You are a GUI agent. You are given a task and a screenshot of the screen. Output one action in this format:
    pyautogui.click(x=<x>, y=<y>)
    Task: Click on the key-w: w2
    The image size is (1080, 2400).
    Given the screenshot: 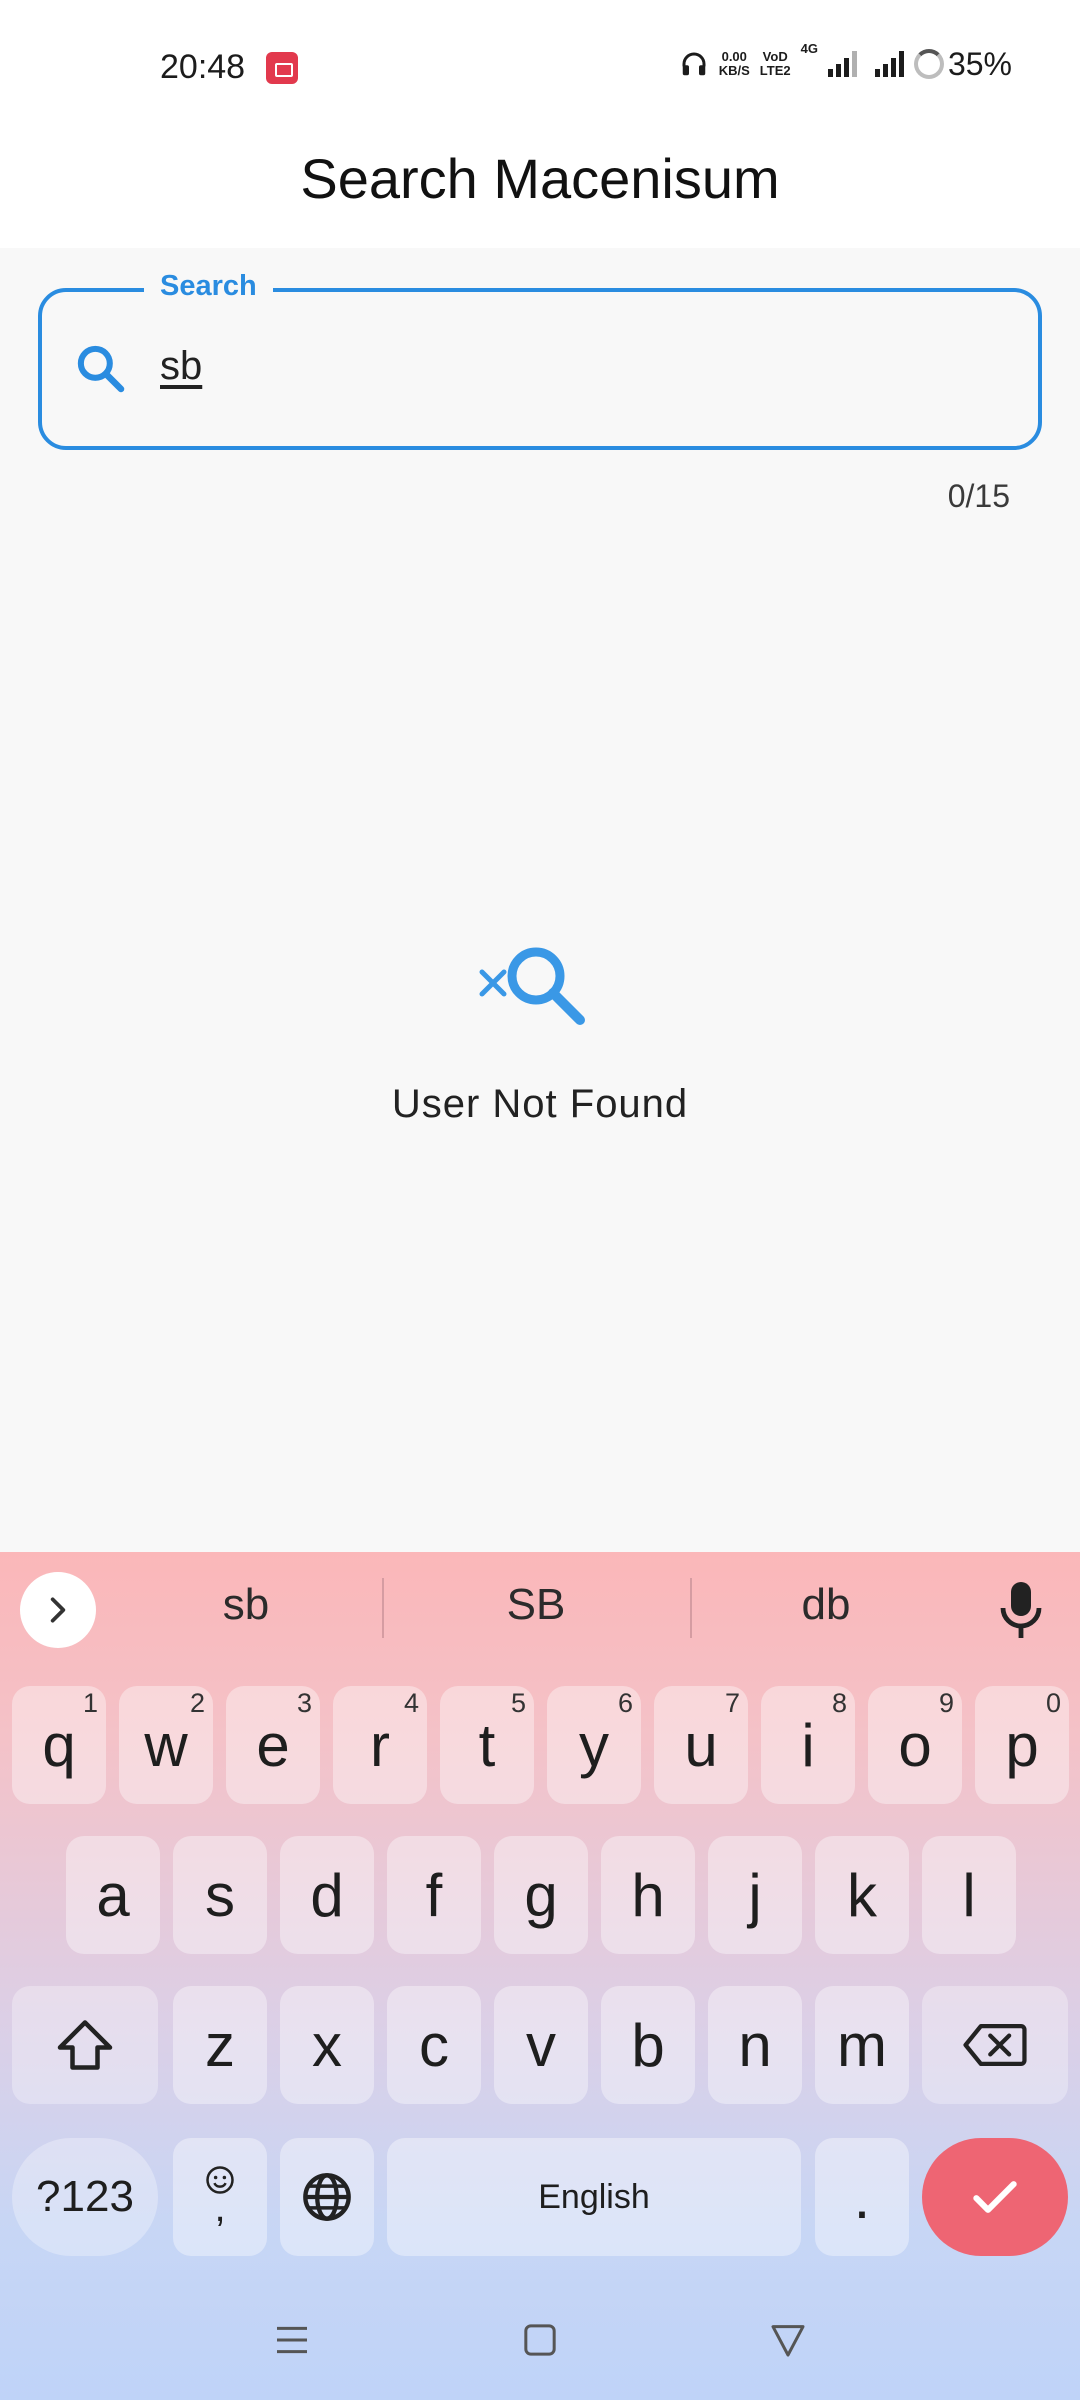 What is the action you would take?
    pyautogui.click(x=166, y=1745)
    